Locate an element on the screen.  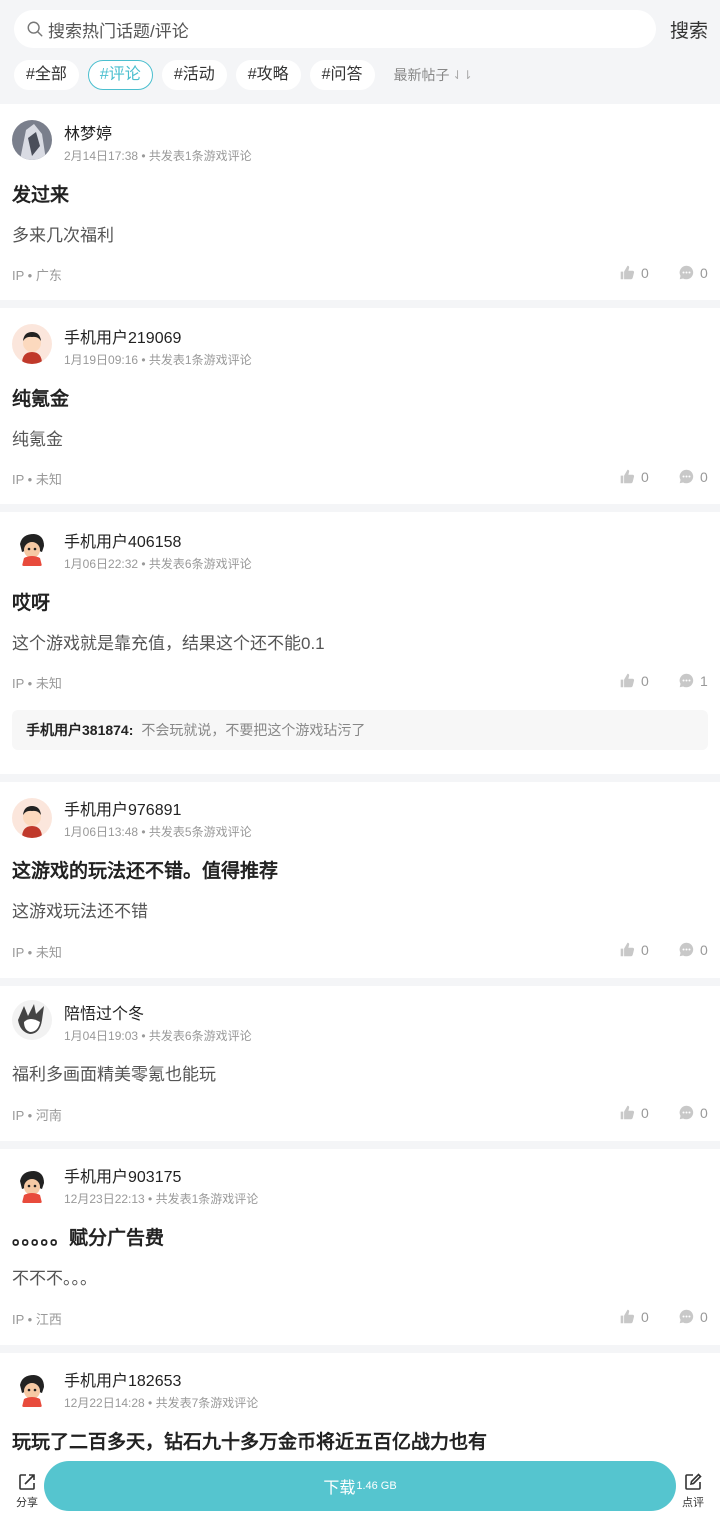
tag-activity: #活动 is located at coordinates (194, 75).